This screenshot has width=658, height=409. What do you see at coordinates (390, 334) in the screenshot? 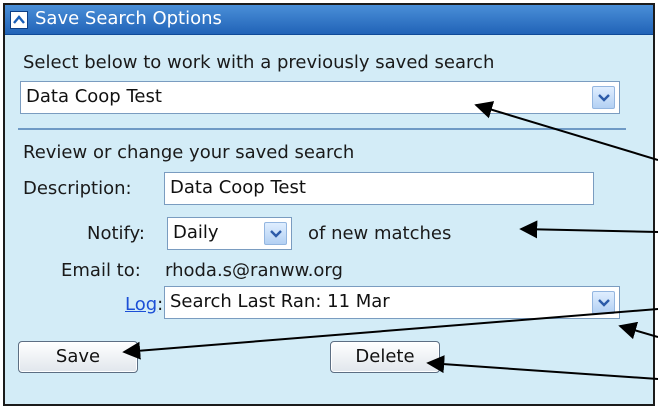
I see `arrow-to-save` at bounding box center [390, 334].